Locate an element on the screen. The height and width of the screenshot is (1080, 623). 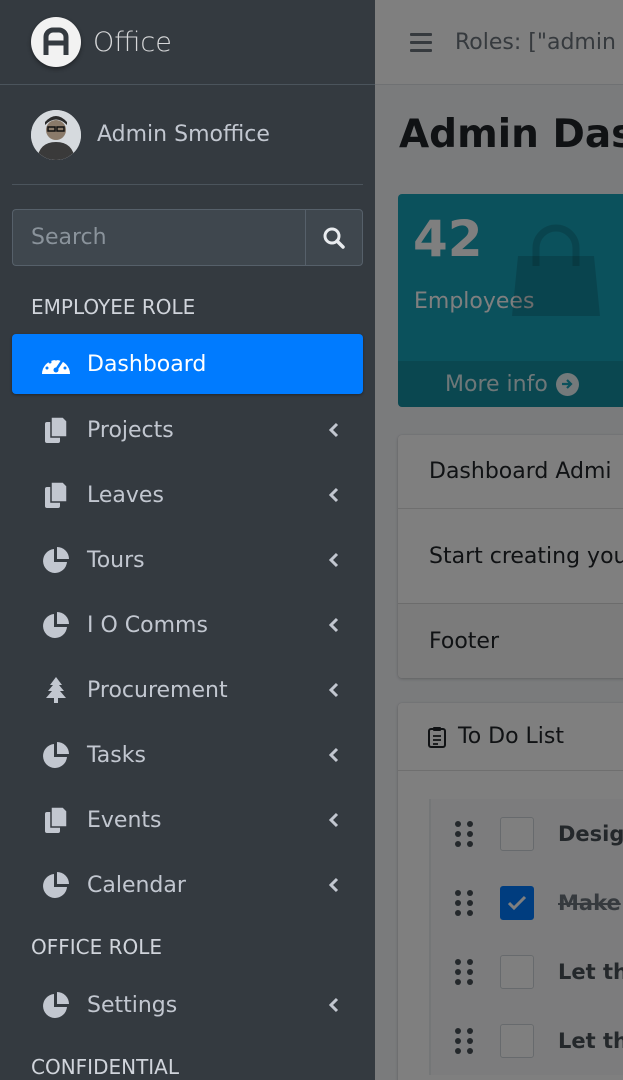
sidebar-item-label: Procurement is located at coordinates (157, 690).